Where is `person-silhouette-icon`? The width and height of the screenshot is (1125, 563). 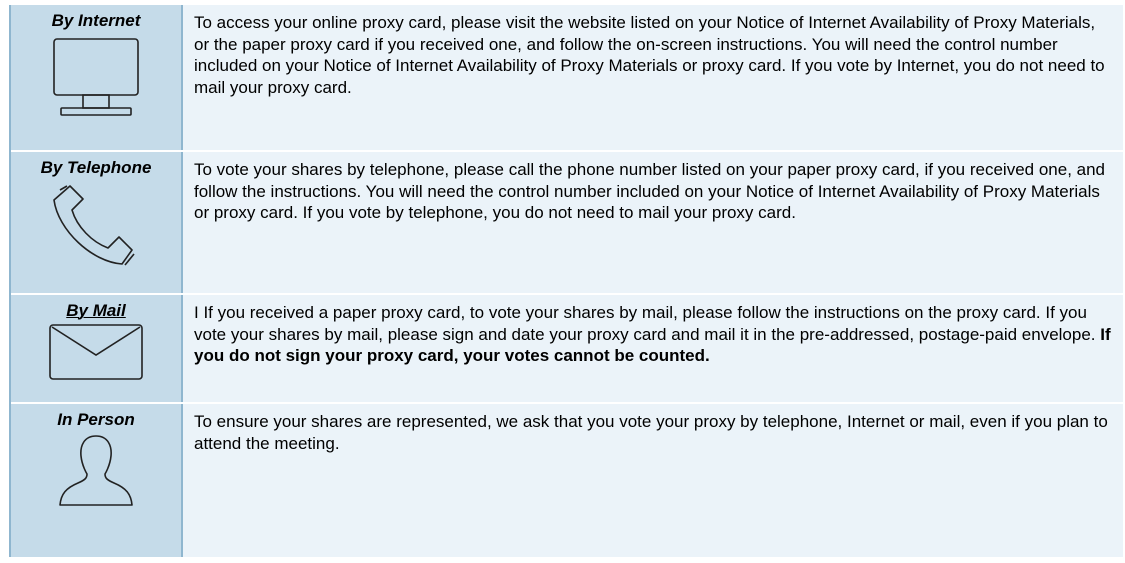 person-silhouette-icon is located at coordinates (96, 470).